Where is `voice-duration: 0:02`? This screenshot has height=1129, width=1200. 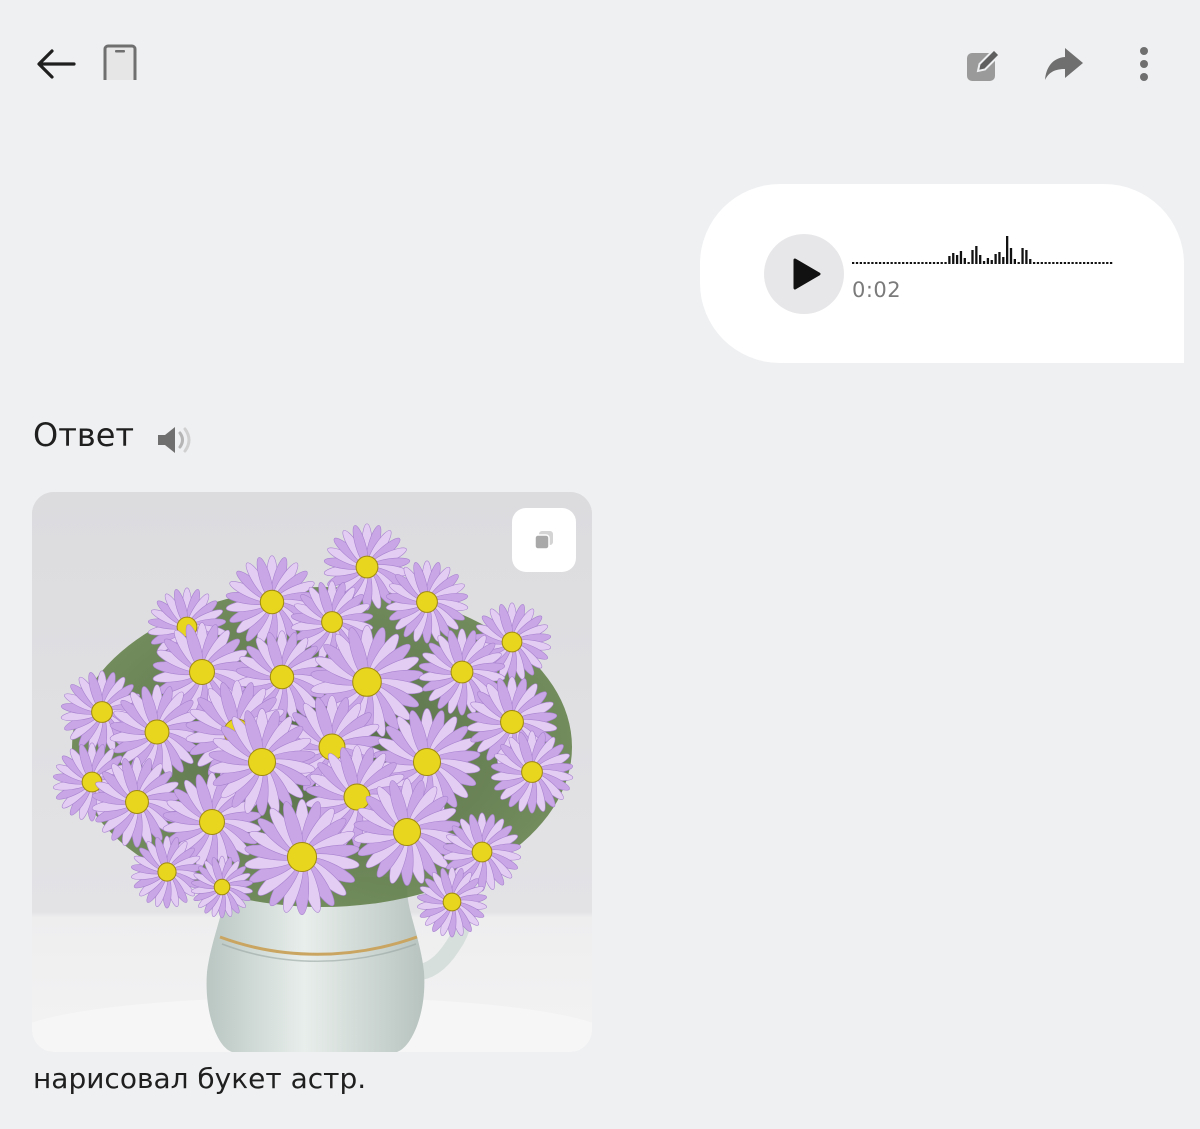 voice-duration: 0:02 is located at coordinates (877, 290).